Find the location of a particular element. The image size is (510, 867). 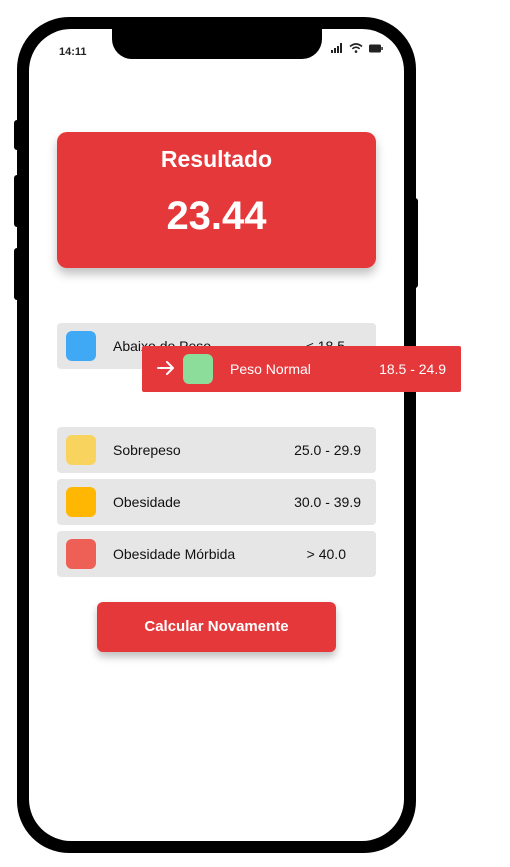

status-time: 14:11 is located at coordinates (73, 52).